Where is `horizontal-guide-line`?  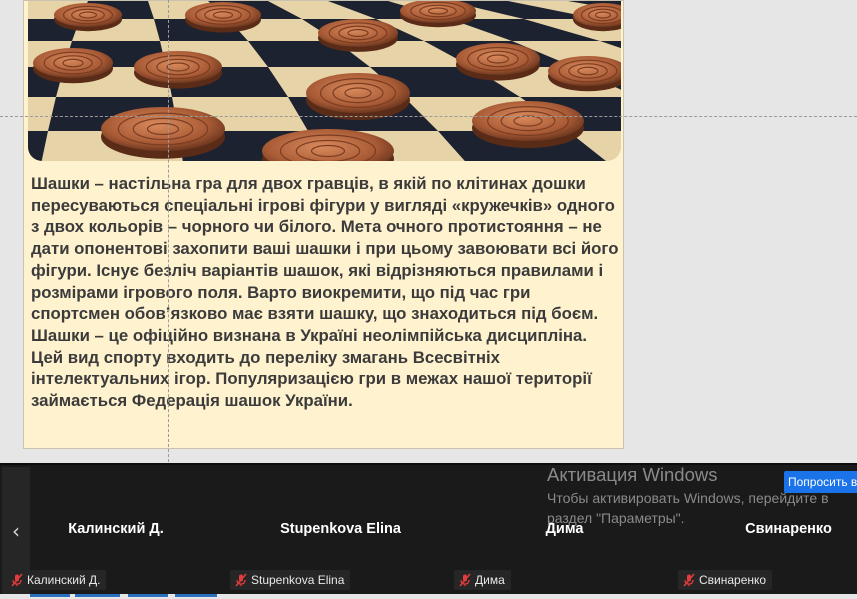 horizontal-guide-line is located at coordinates (428, 116).